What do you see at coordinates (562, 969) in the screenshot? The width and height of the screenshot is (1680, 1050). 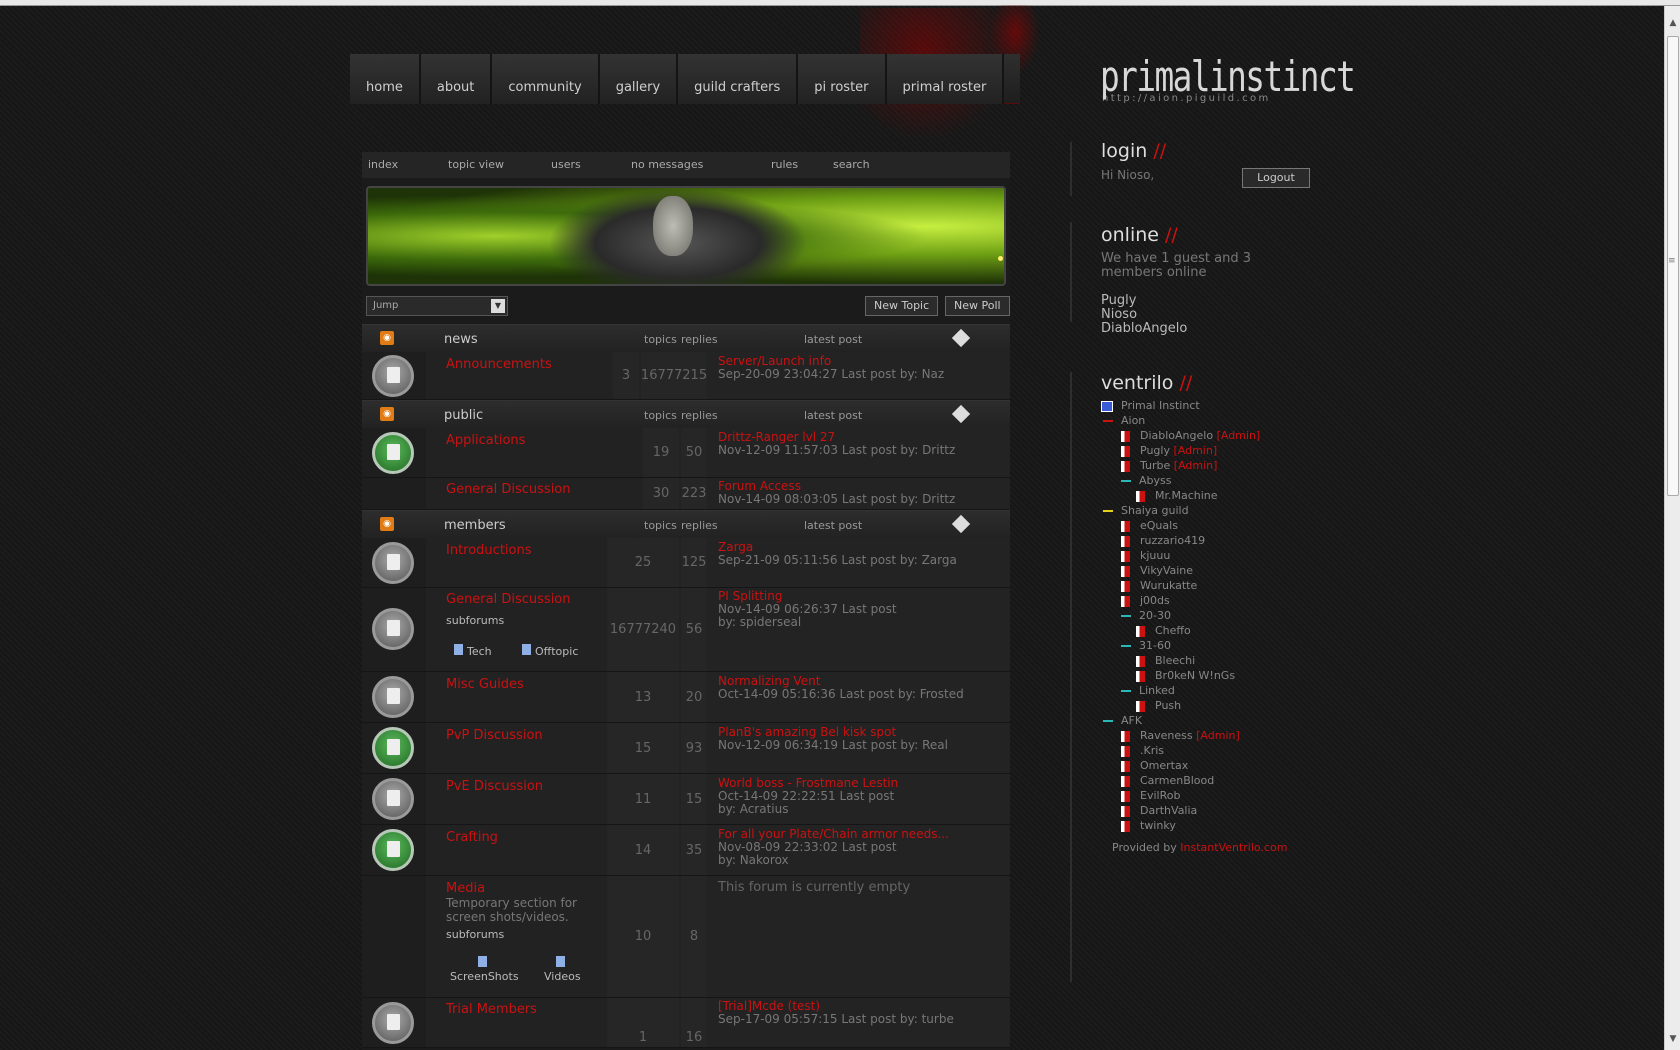 I see `subforum-videos: Videos` at bounding box center [562, 969].